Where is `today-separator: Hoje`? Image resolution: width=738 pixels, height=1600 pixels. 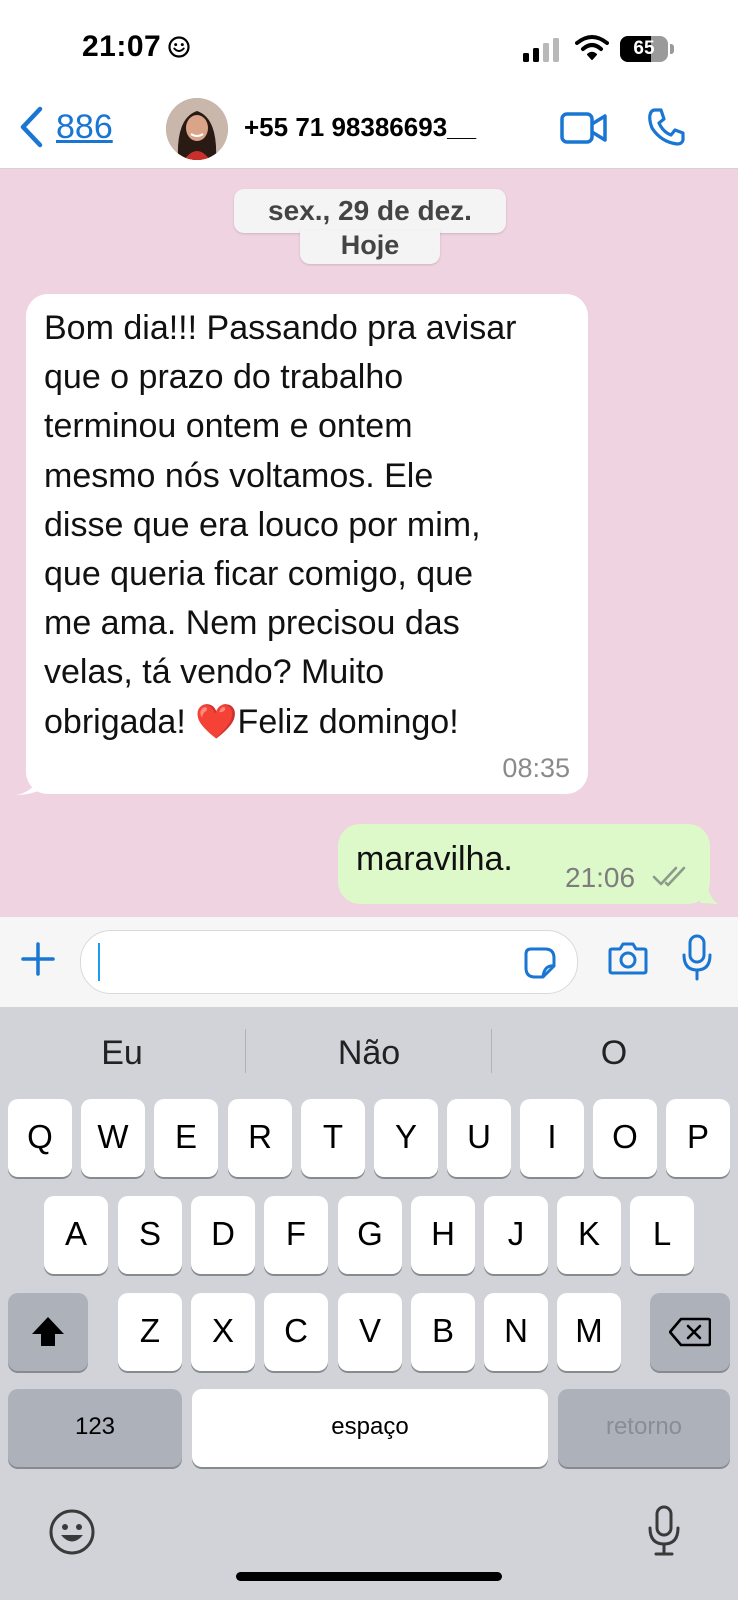 today-separator: Hoje is located at coordinates (370, 247).